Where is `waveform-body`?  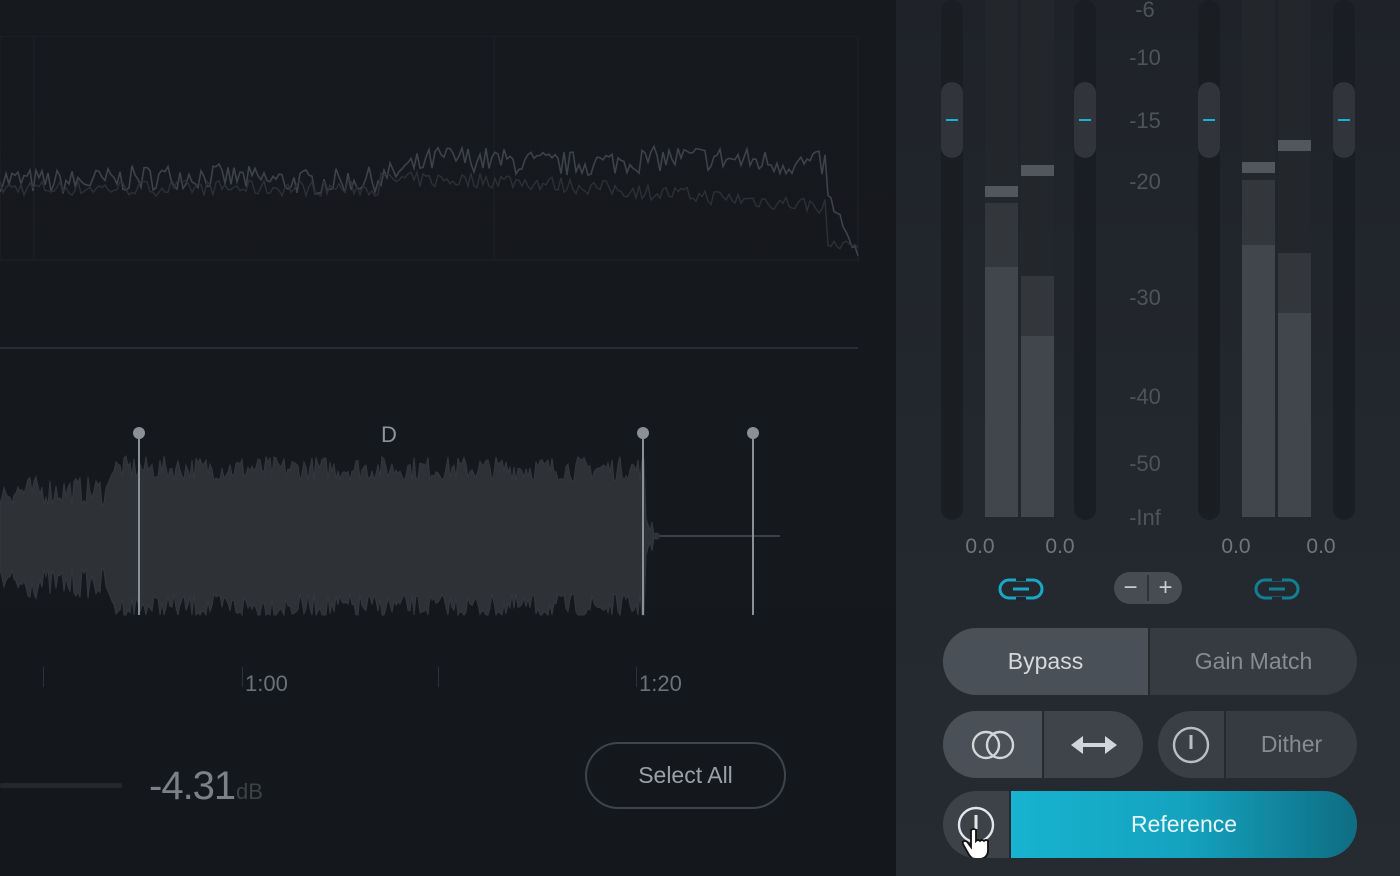 waveform-body is located at coordinates (330, 536).